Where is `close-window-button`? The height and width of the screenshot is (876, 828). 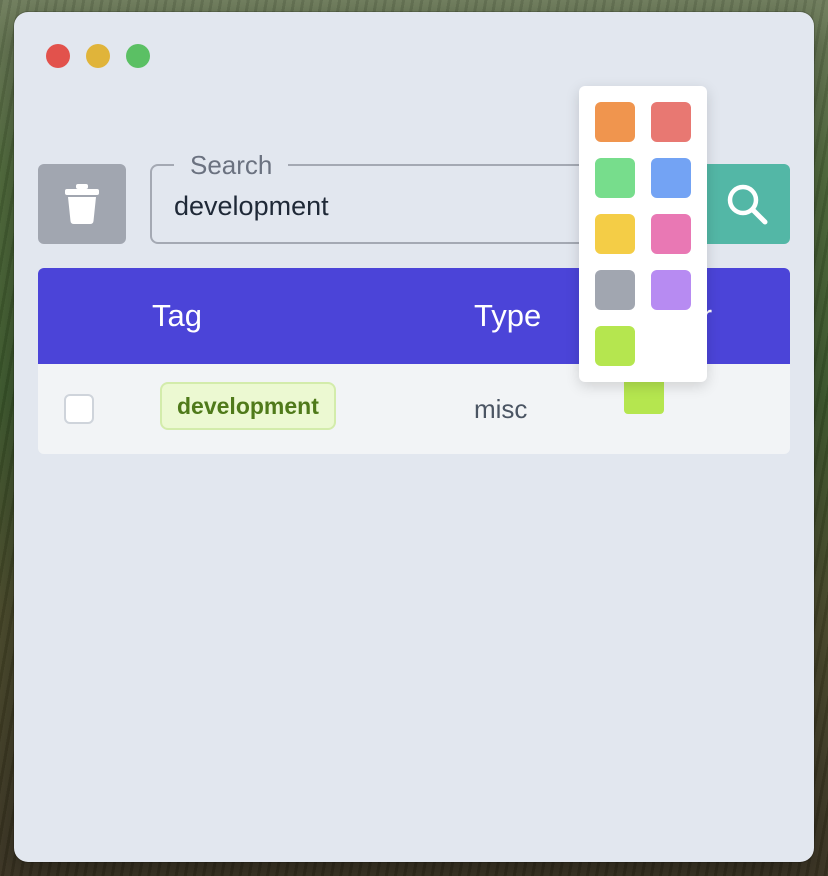
close-window-button is located at coordinates (58, 56).